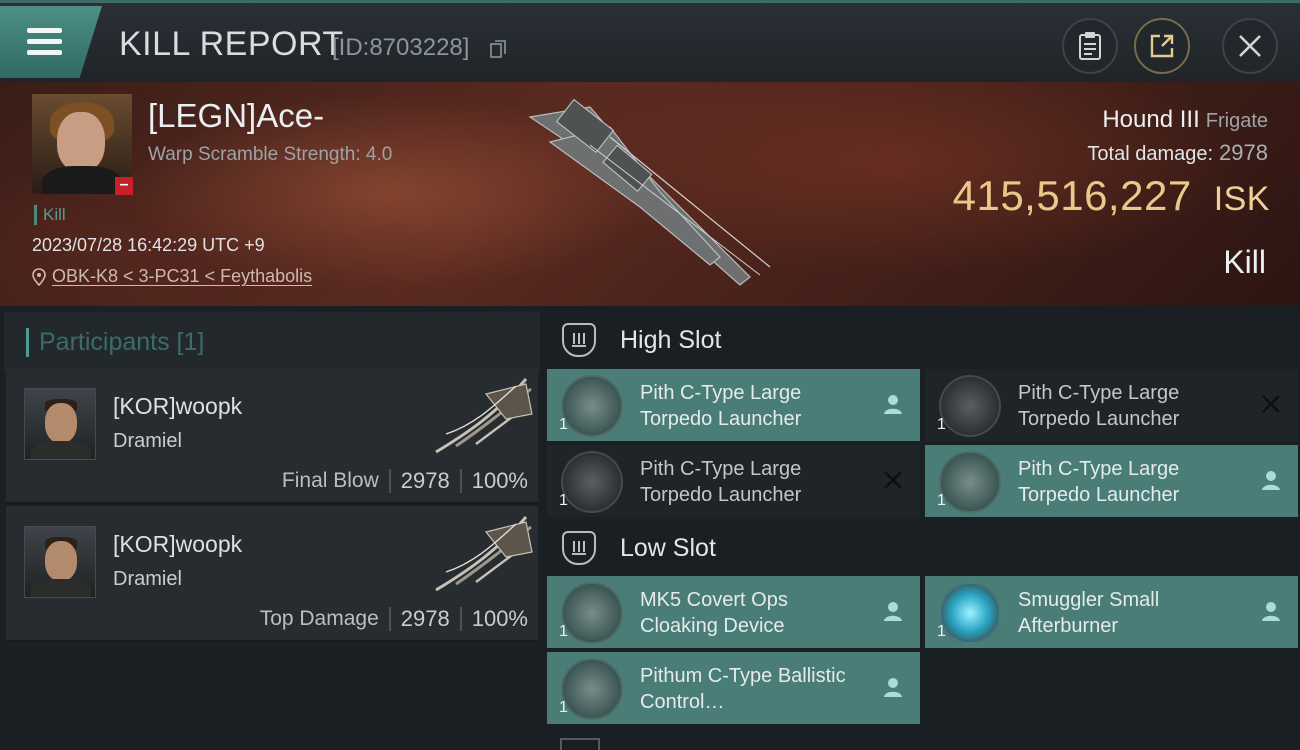 This screenshot has height=750, width=1300. I want to click on participant-role: Top Damage, so click(319, 618).